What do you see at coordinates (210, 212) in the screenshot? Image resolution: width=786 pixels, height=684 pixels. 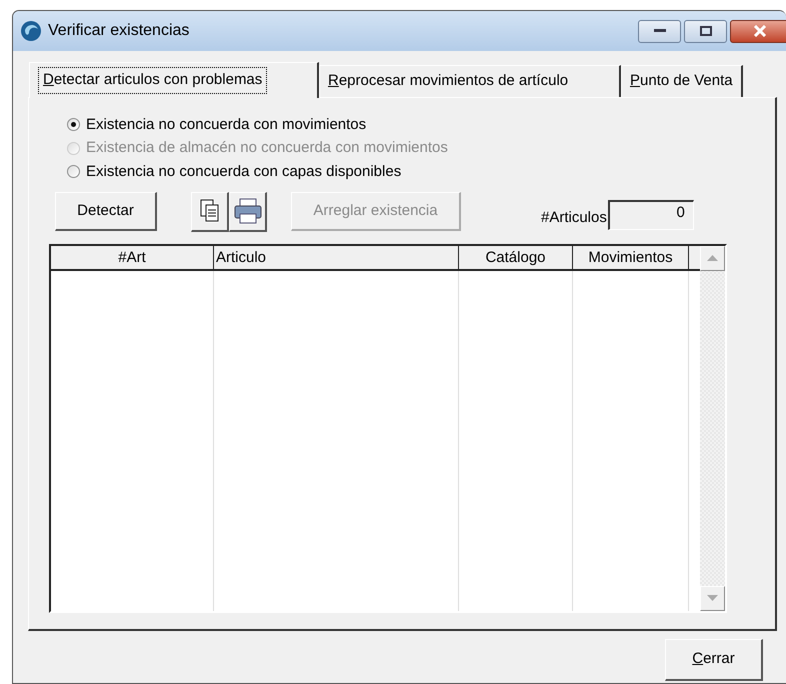 I see `copy-icon` at bounding box center [210, 212].